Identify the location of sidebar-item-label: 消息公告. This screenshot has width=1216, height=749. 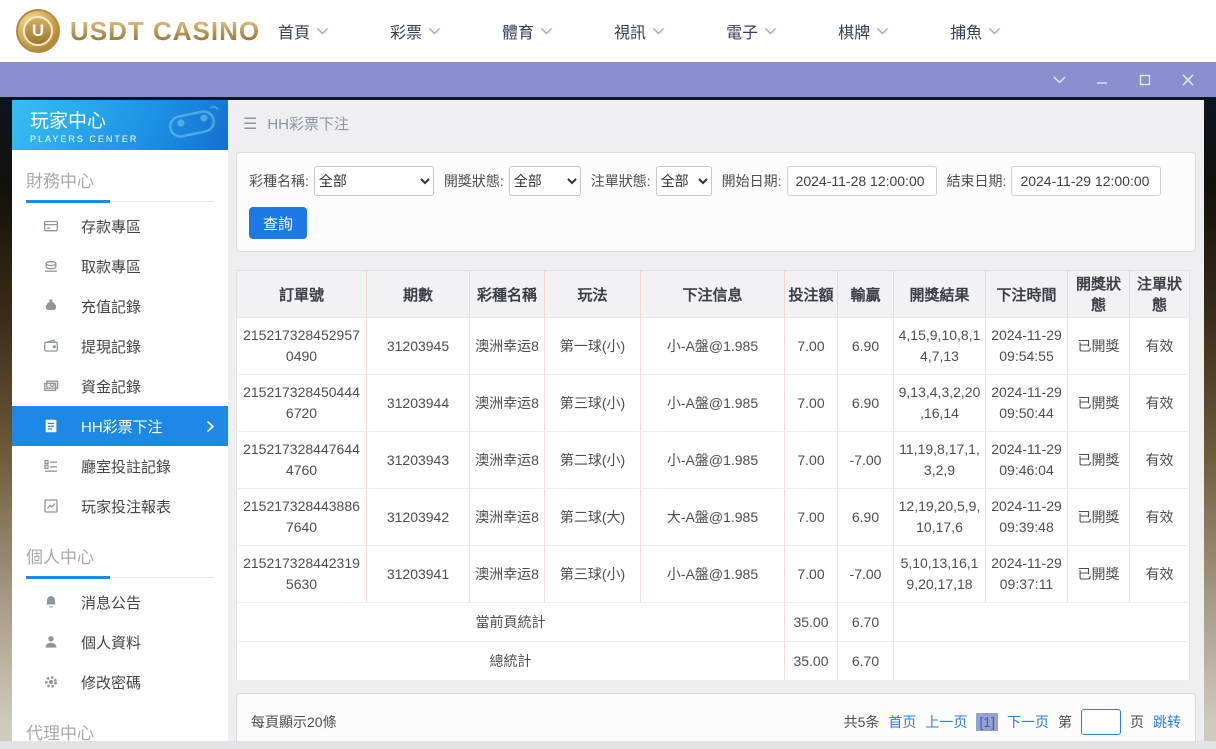
(111, 603).